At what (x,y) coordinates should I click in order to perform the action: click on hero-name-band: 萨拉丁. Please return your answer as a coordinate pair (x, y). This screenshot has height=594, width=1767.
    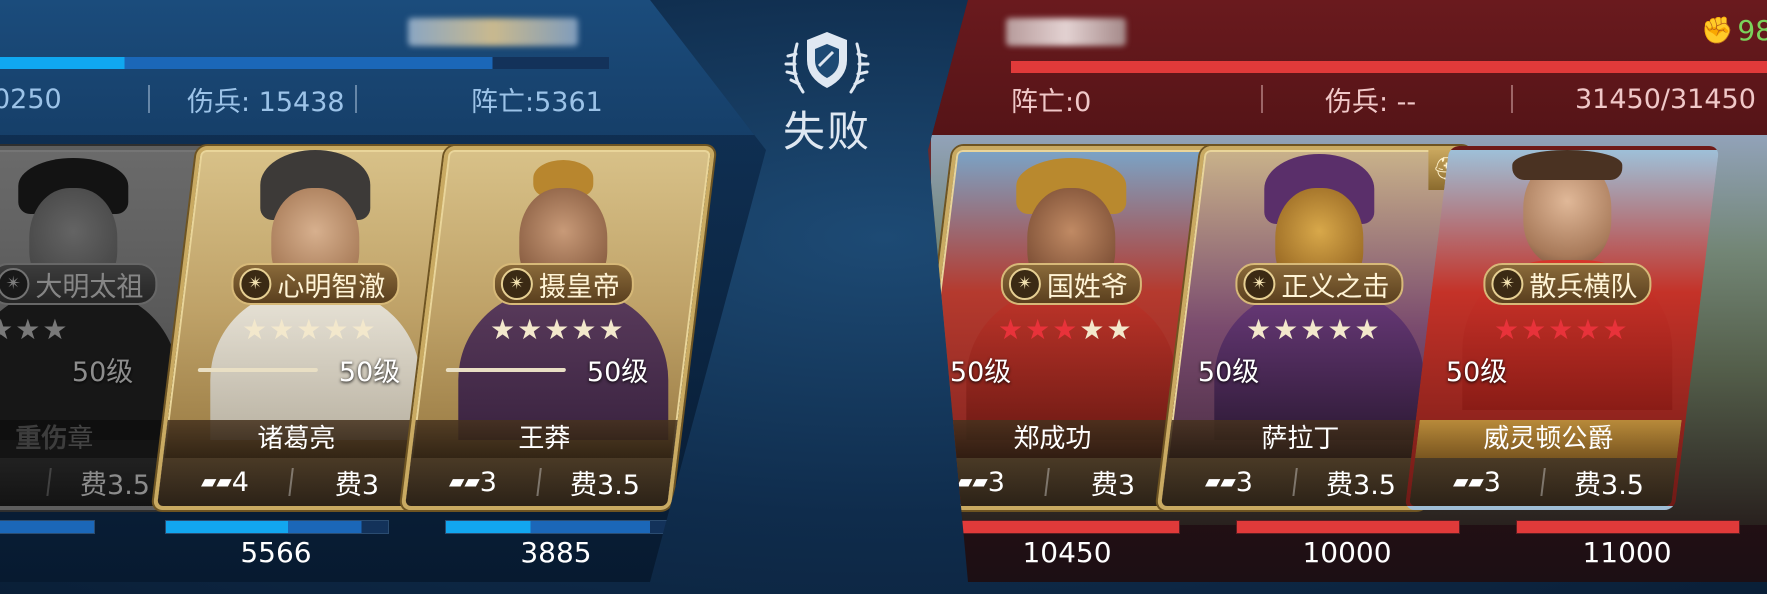
    Looking at the image, I should click on (1300, 439).